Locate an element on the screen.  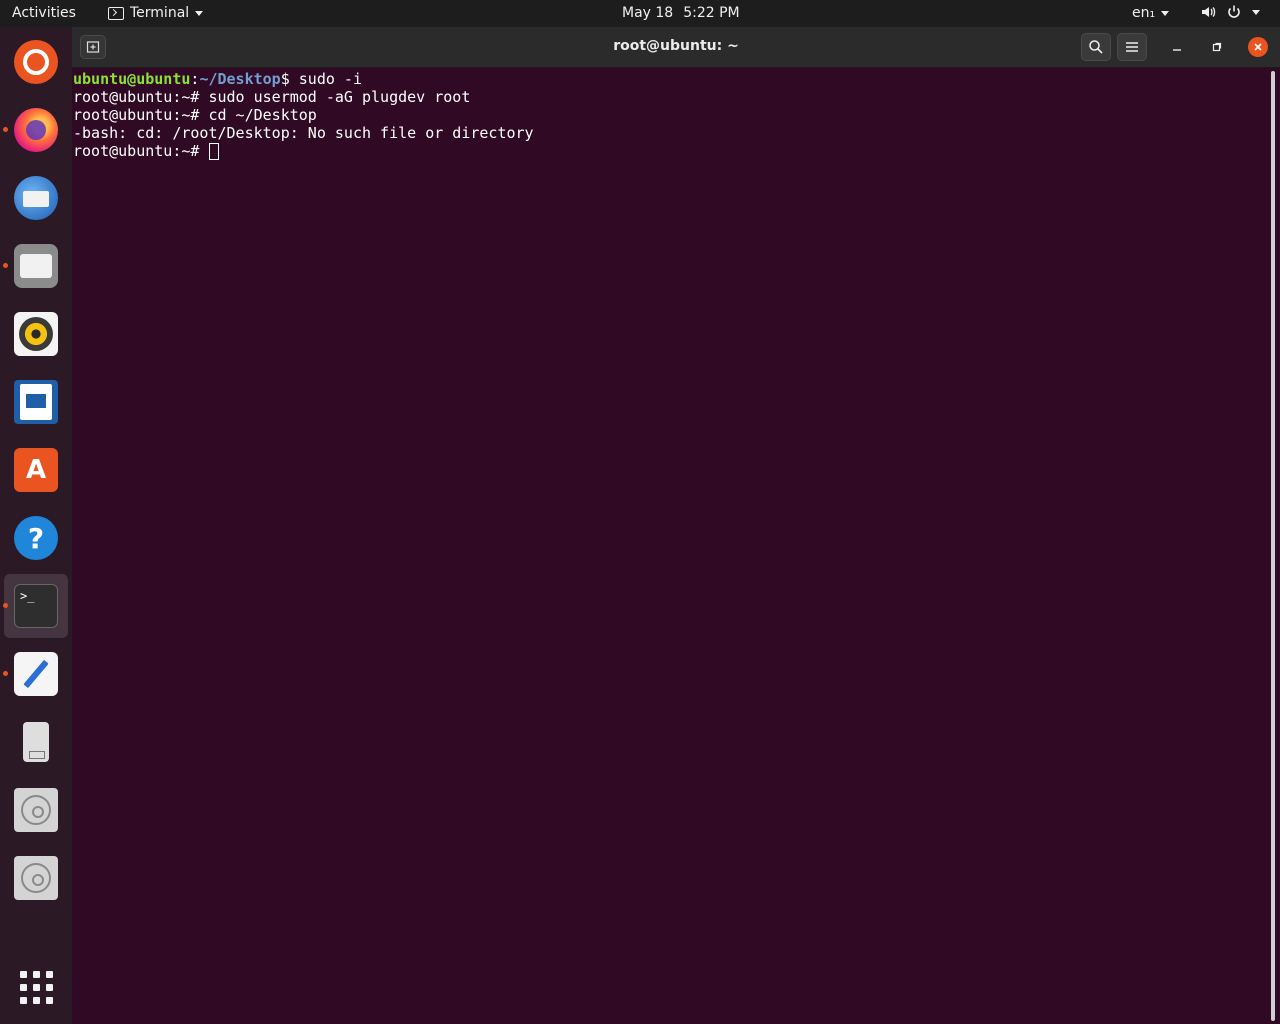
terminal-icon is located at coordinates (116, 13).